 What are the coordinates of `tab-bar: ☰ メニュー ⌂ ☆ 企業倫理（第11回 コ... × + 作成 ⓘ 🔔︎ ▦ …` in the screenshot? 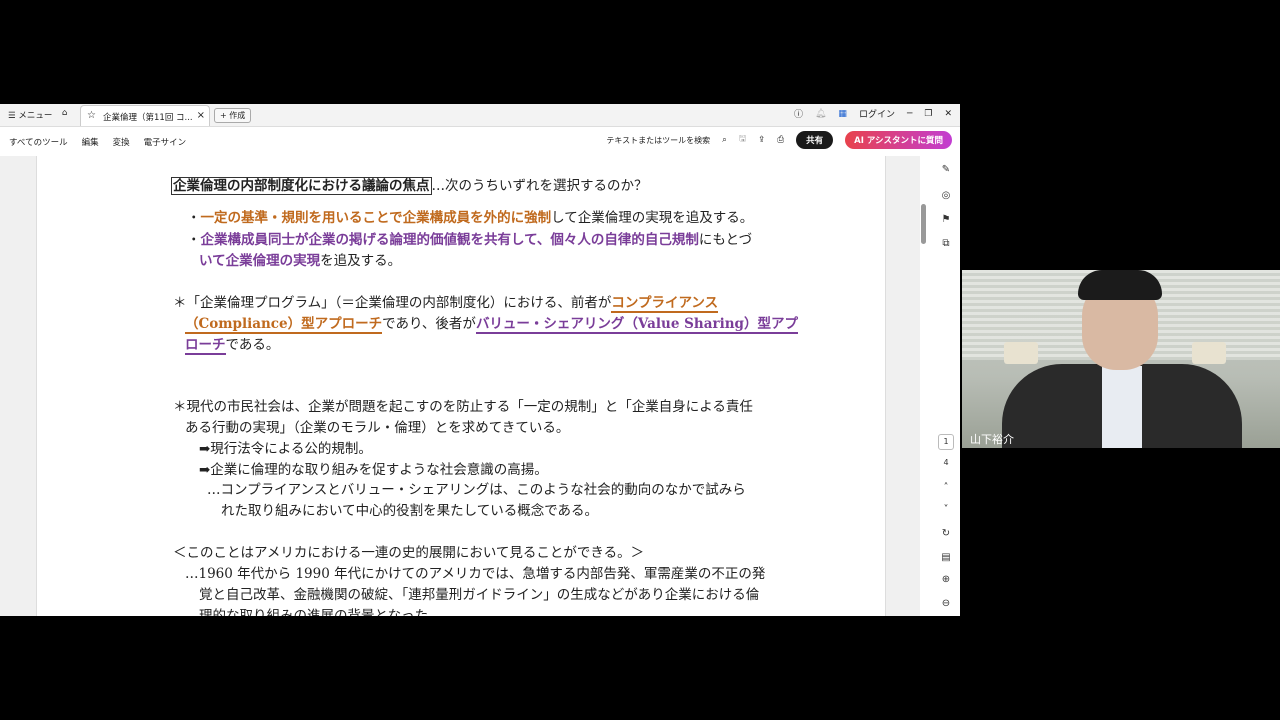 It's located at (480, 115).